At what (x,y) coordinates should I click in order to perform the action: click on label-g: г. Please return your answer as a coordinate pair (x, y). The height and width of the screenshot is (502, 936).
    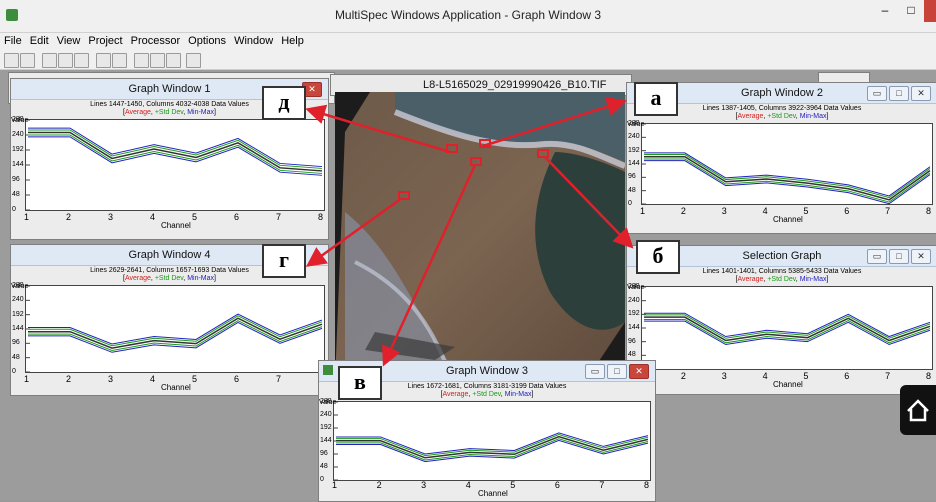
    Looking at the image, I should click on (284, 261).